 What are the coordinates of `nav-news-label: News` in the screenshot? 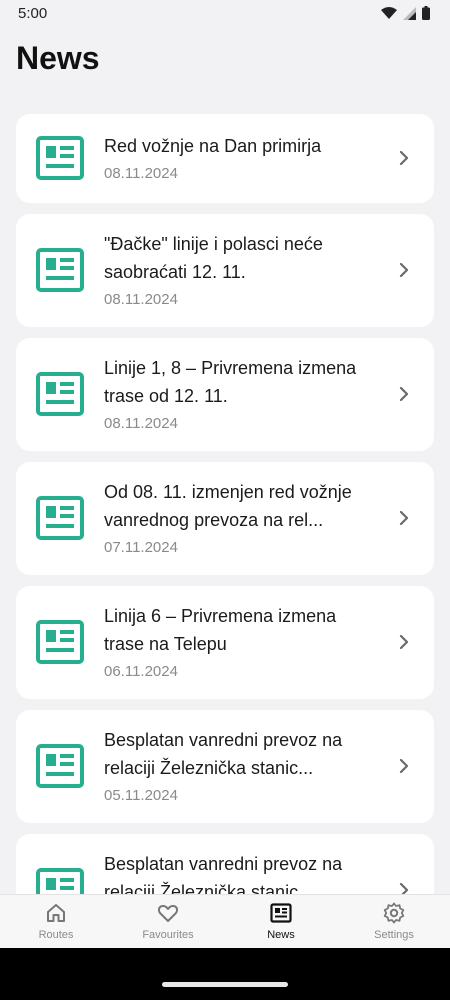 It's located at (281, 935).